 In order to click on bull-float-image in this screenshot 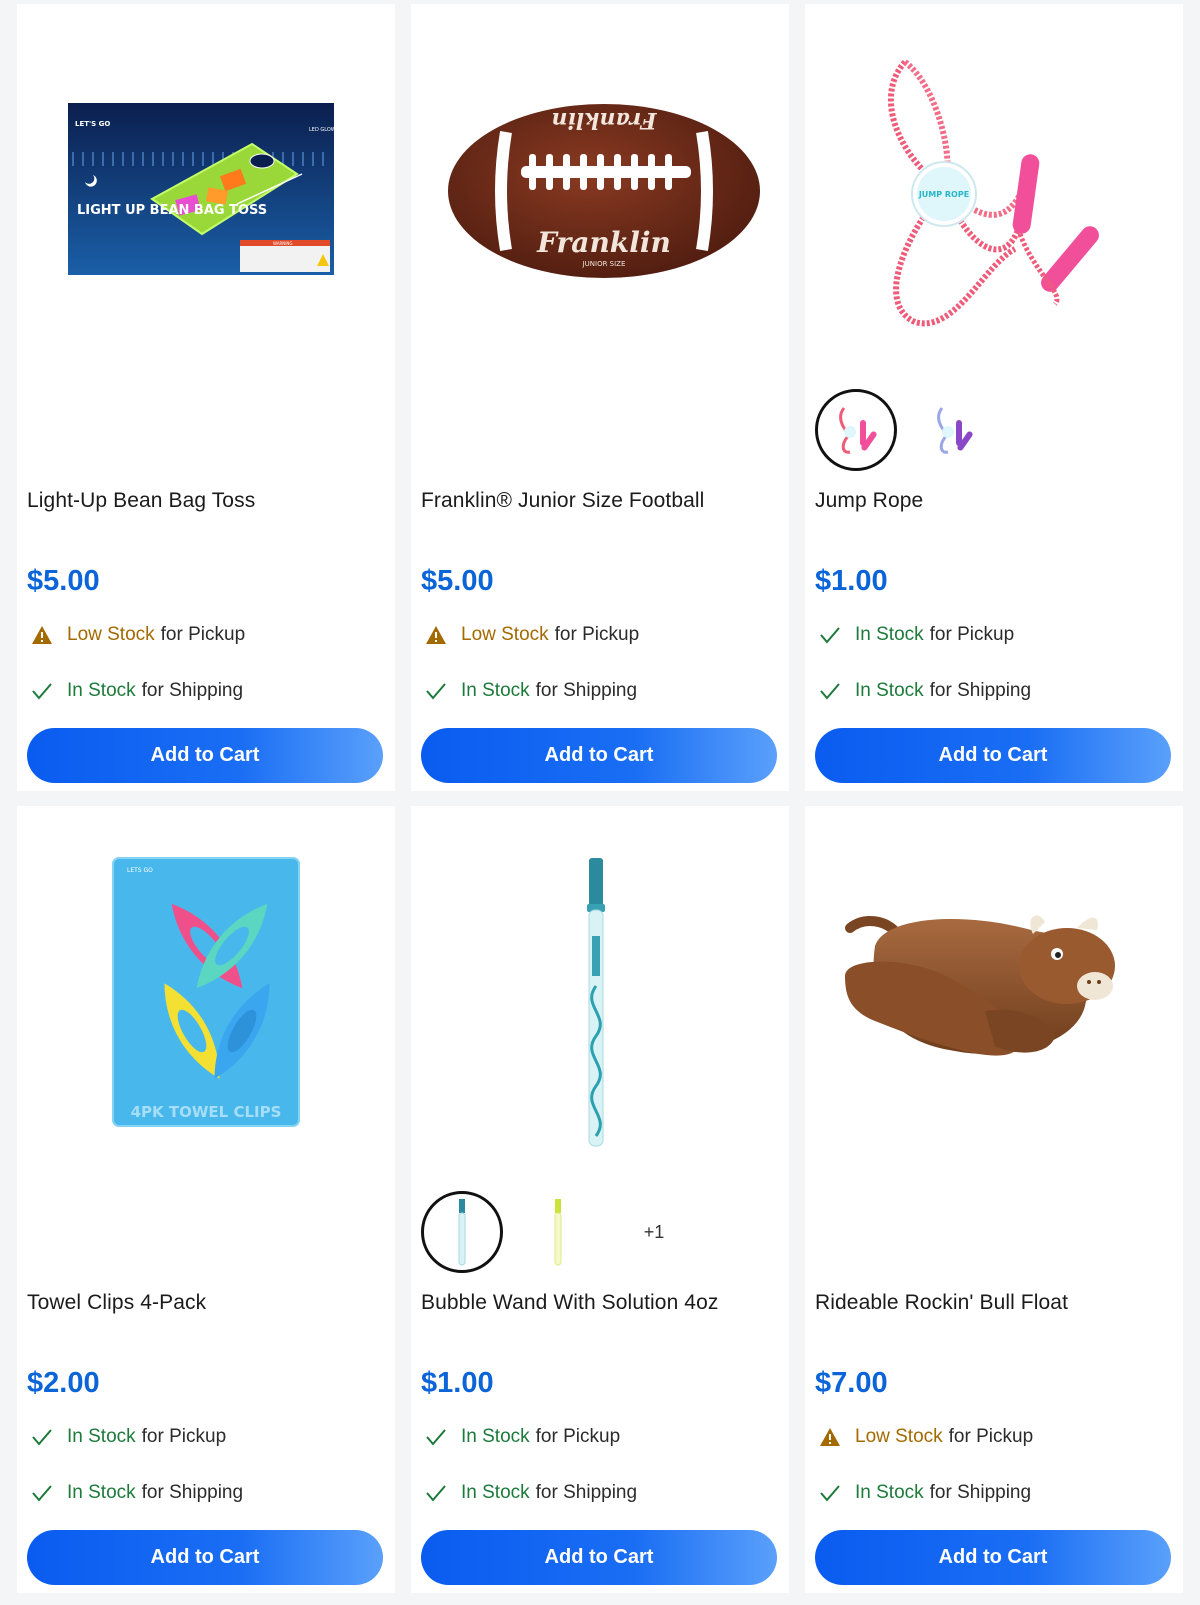, I will do `click(980, 985)`.